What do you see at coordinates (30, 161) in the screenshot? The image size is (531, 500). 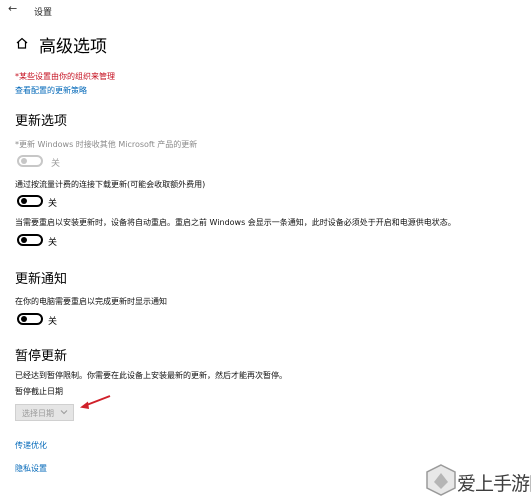 I see `microsoft-updates-toggle` at bounding box center [30, 161].